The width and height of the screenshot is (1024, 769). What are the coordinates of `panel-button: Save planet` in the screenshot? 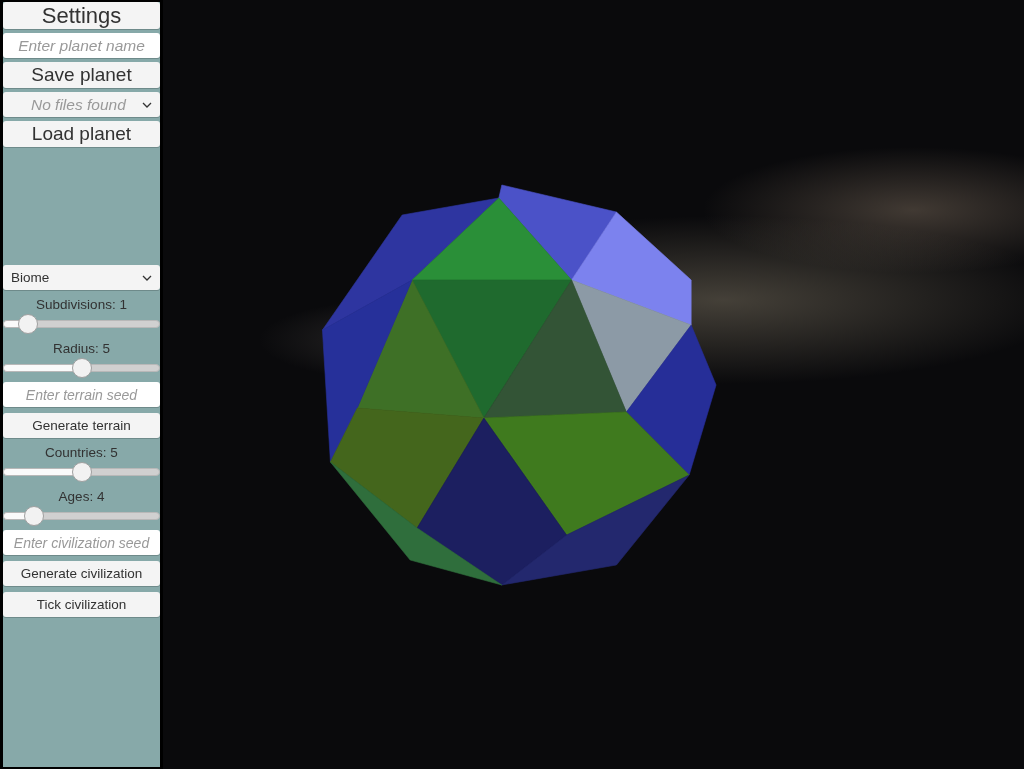 It's located at (81, 75).